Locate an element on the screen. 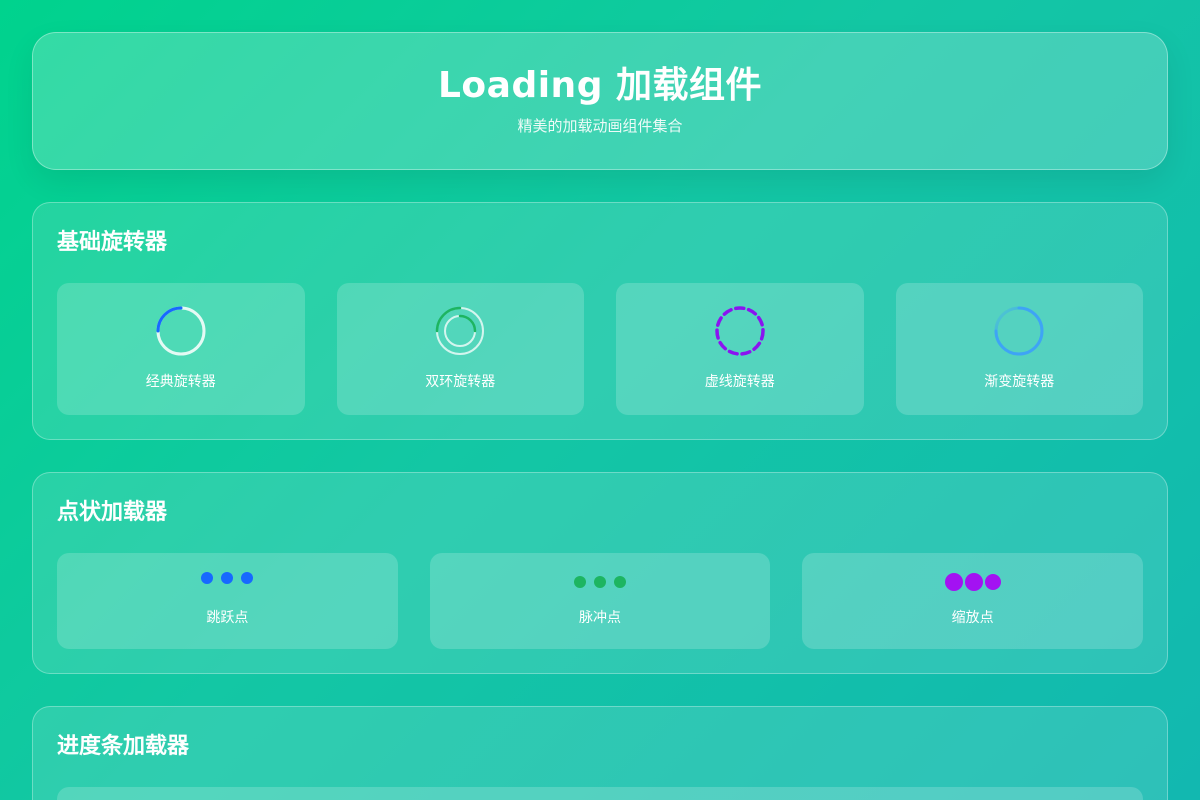 The image size is (1200, 800). spinner-card-classic: 经典旋转器 is located at coordinates (181, 349).